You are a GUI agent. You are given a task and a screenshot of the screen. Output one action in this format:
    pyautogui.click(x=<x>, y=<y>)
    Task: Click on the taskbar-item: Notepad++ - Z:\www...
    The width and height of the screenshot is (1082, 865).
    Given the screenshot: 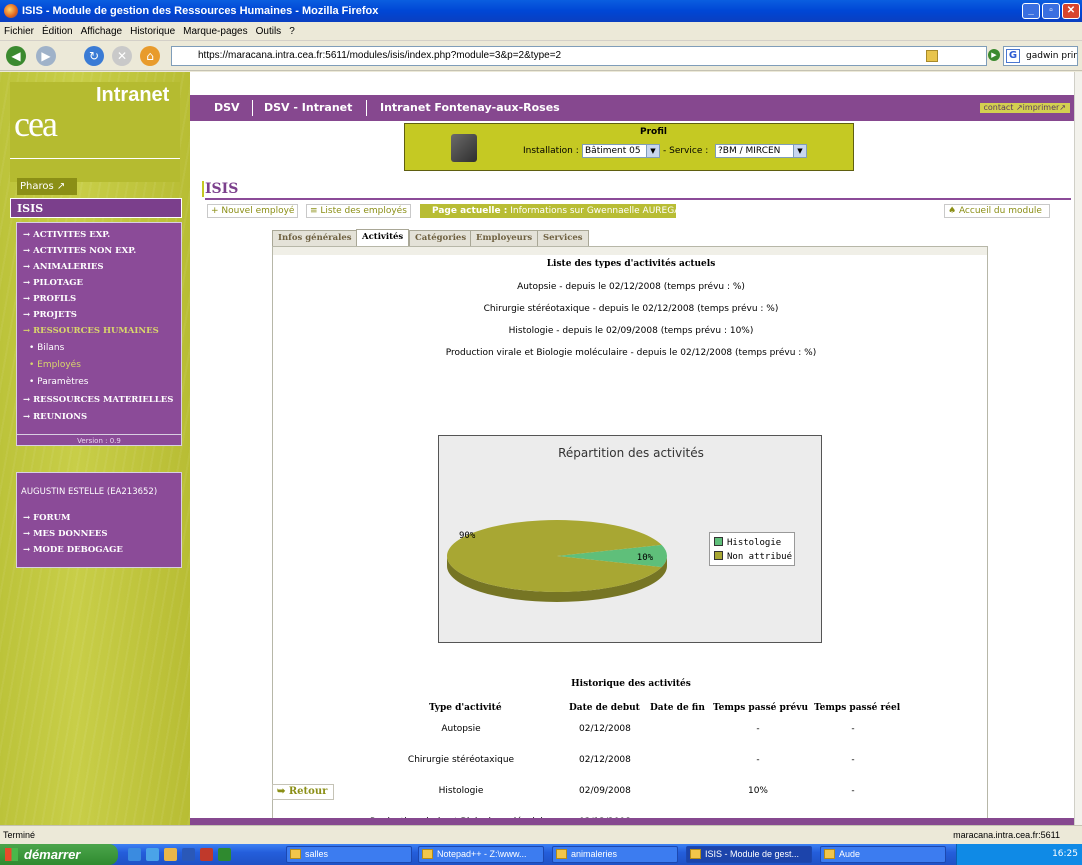 What is the action you would take?
    pyautogui.click(x=481, y=854)
    